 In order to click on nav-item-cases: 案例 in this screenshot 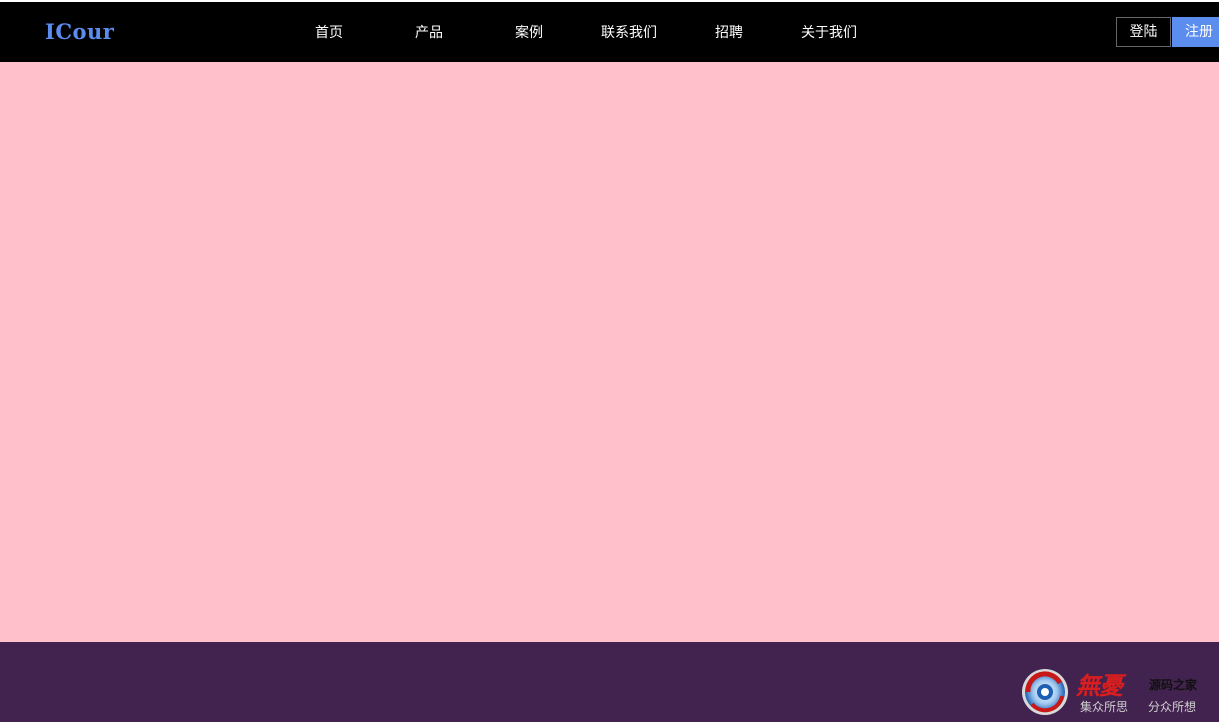, I will do `click(529, 33)`.